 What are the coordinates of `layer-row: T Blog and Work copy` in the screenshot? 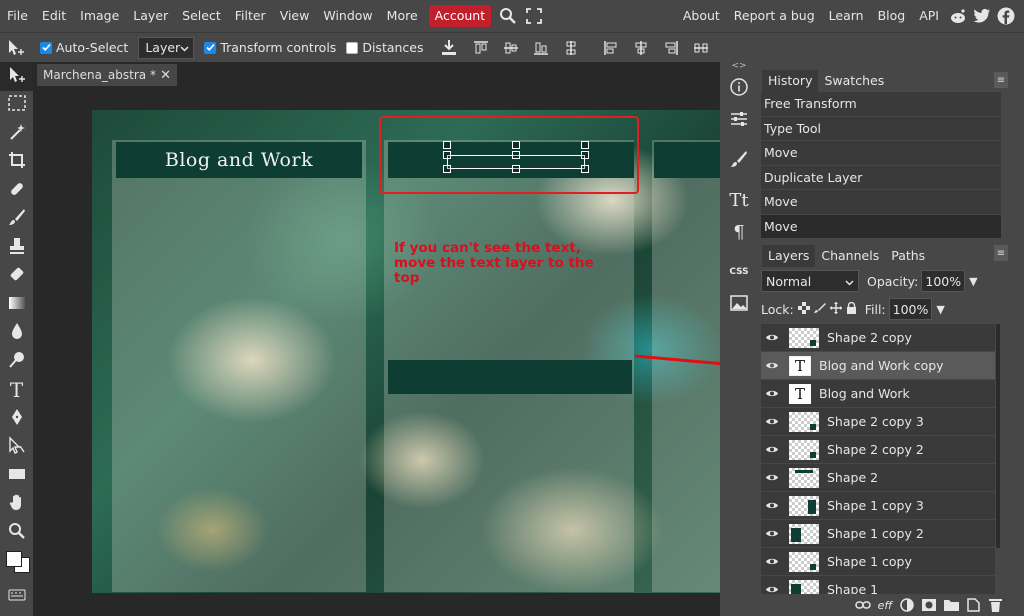 It's located at (878, 366).